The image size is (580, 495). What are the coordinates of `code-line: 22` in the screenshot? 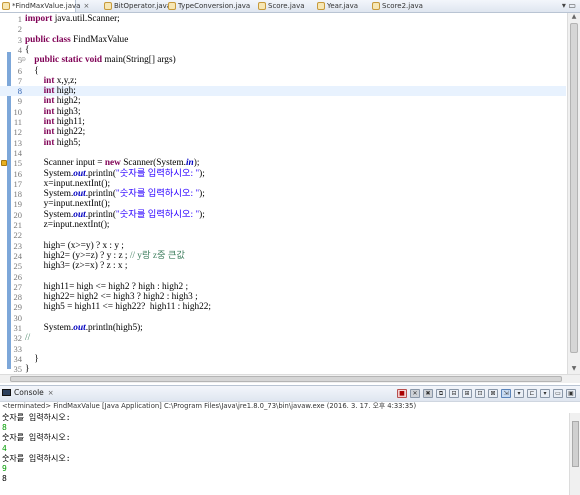 It's located at (283, 235).